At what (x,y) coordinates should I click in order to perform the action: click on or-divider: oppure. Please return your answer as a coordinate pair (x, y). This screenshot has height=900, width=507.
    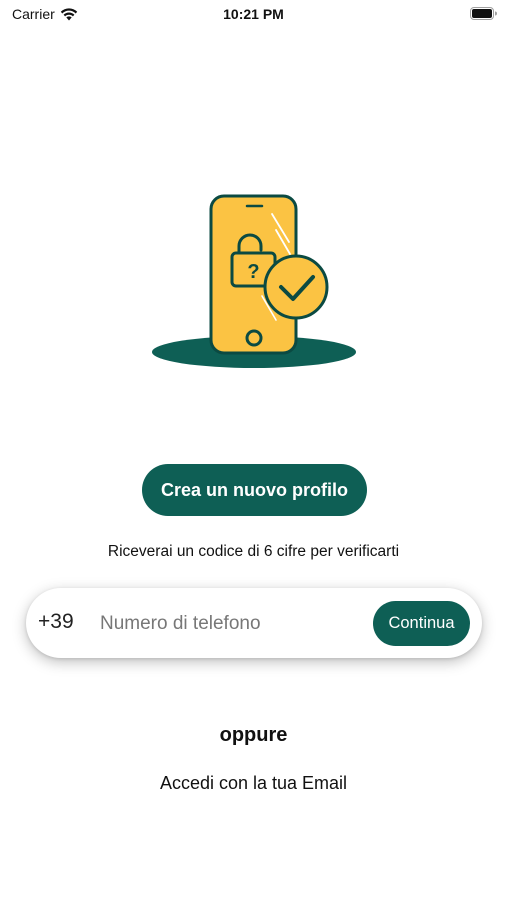
    Looking at the image, I should click on (253, 735).